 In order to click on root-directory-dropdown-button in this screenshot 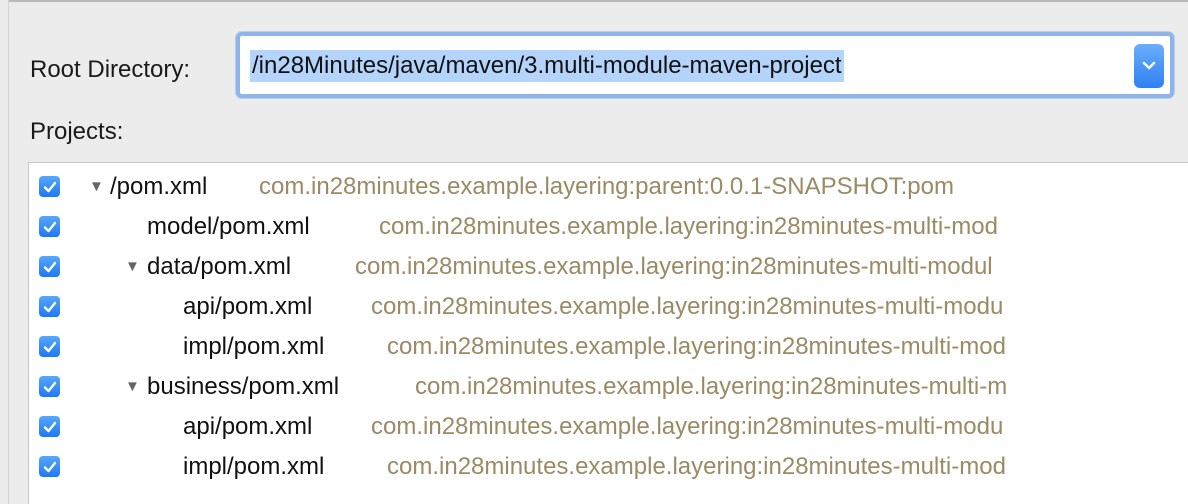, I will do `click(1149, 66)`.